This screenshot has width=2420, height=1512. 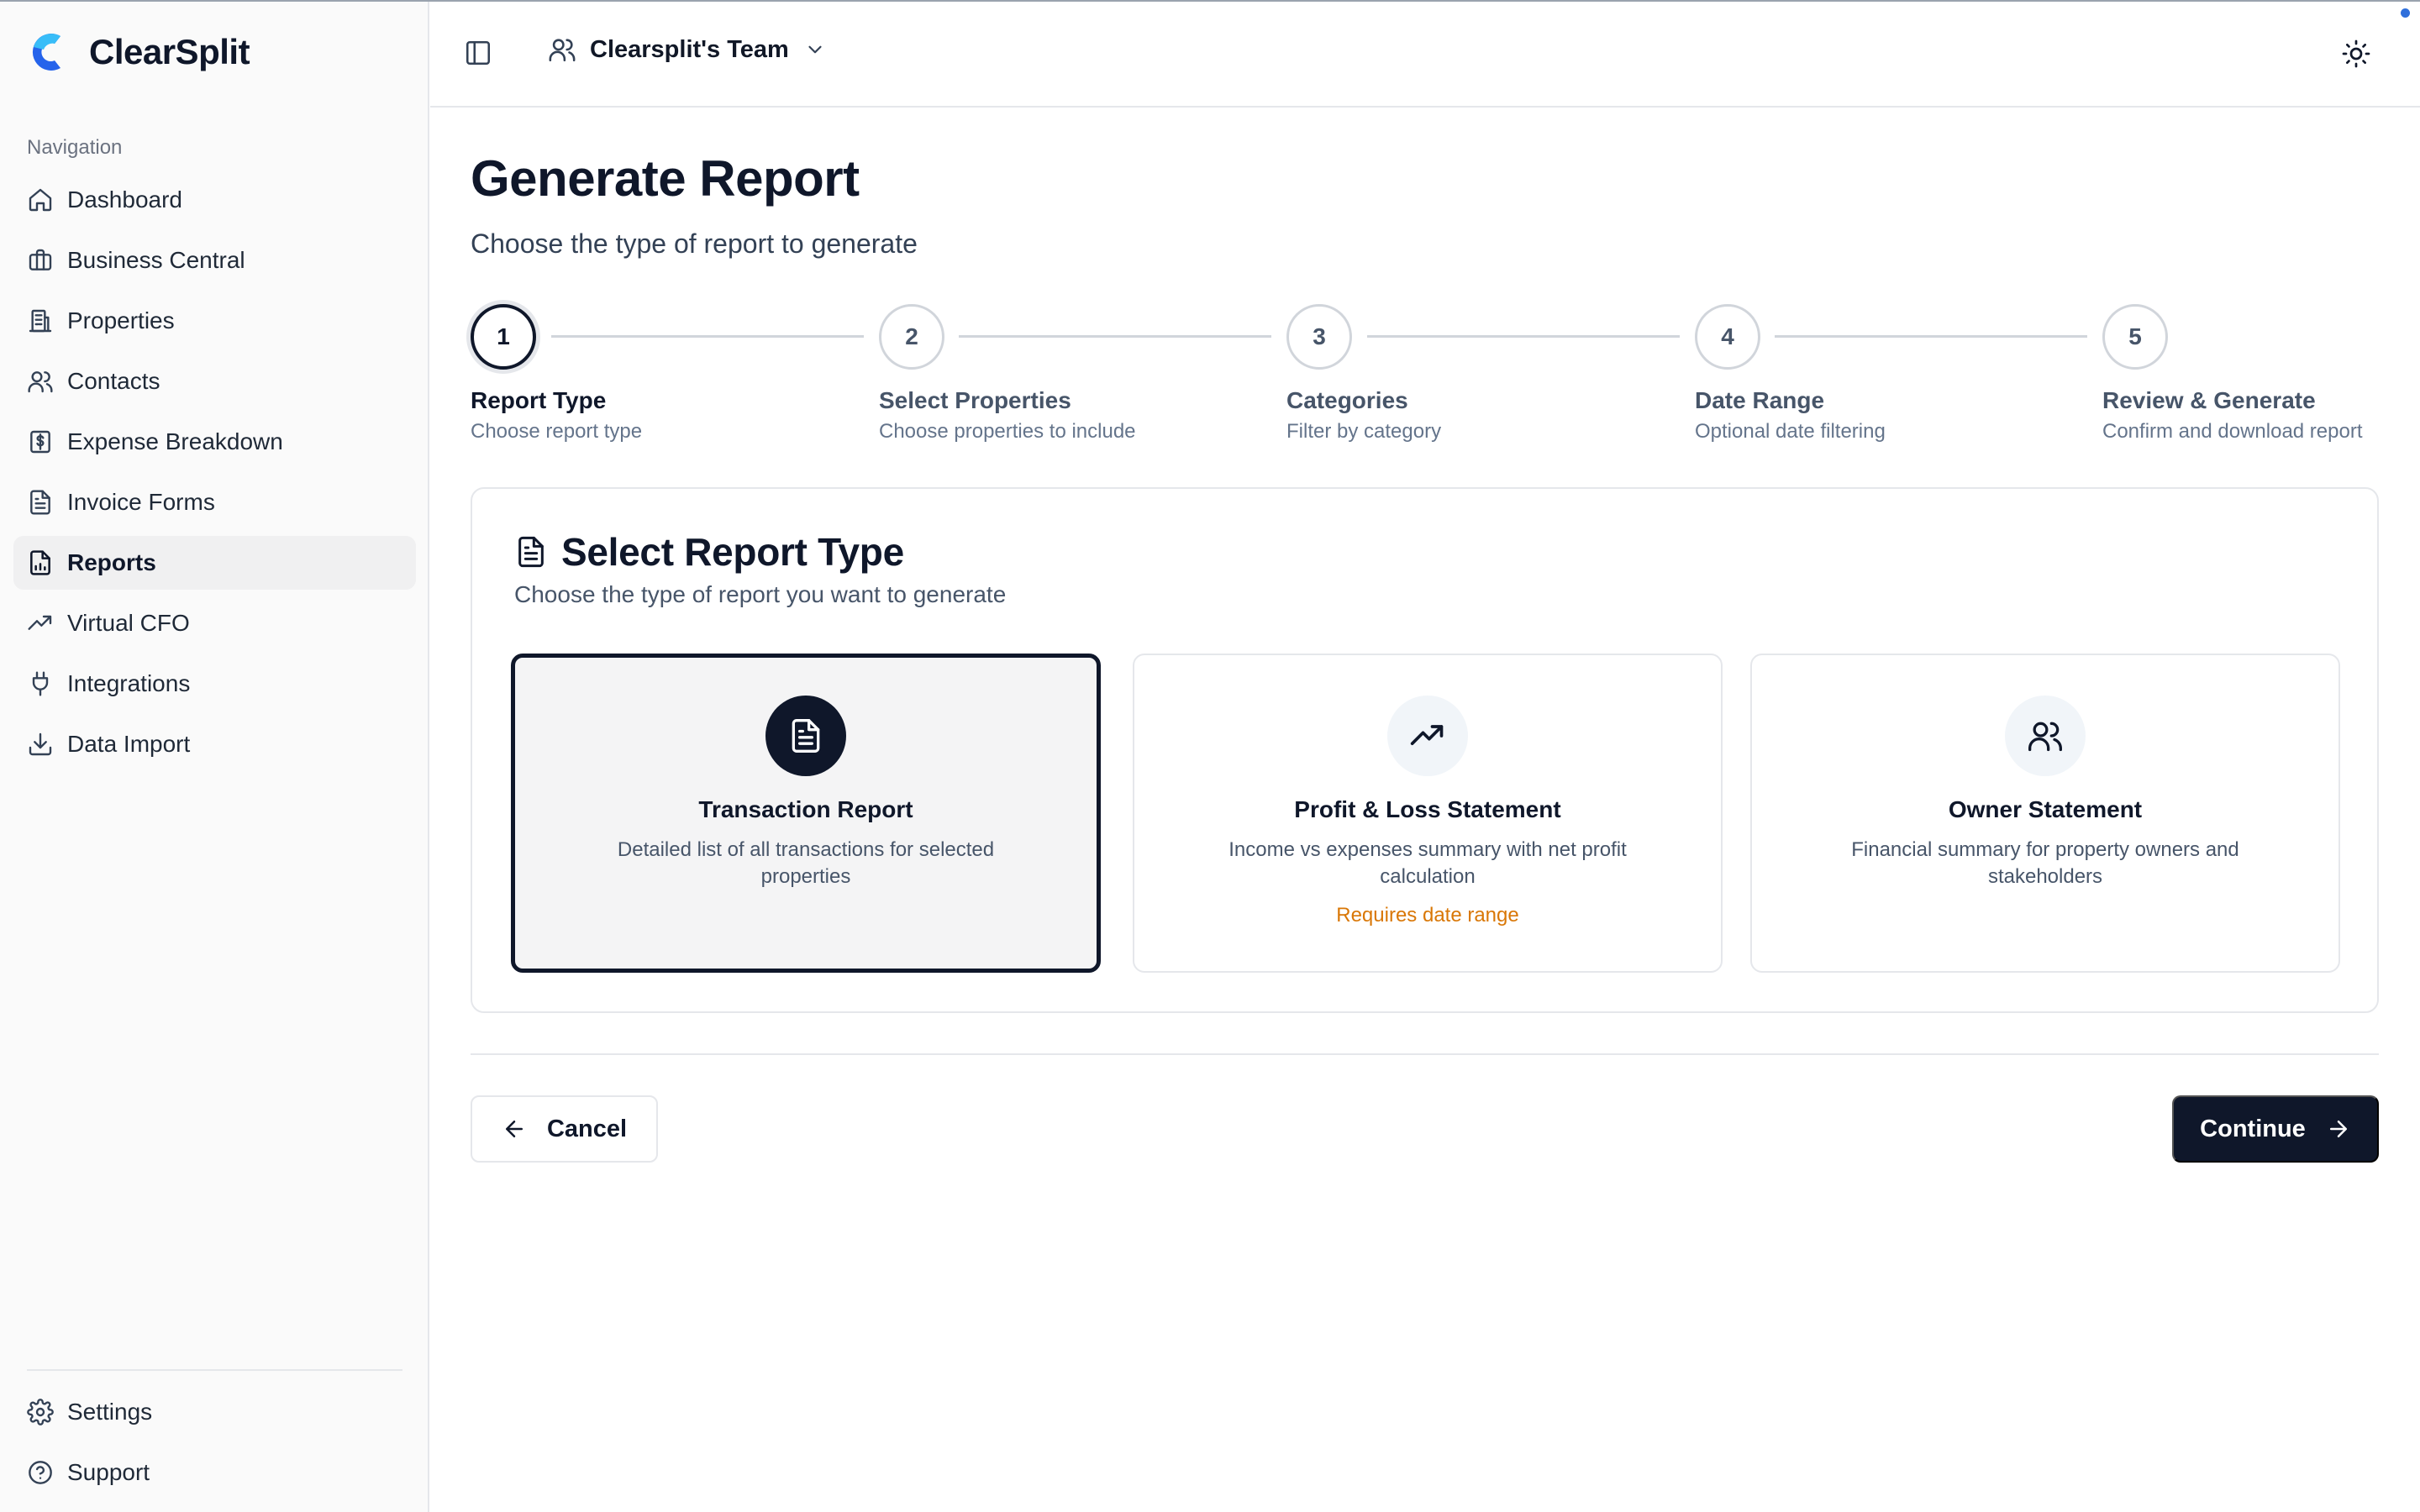 What do you see at coordinates (911, 337) in the screenshot?
I see `step-2-indicator: 2` at bounding box center [911, 337].